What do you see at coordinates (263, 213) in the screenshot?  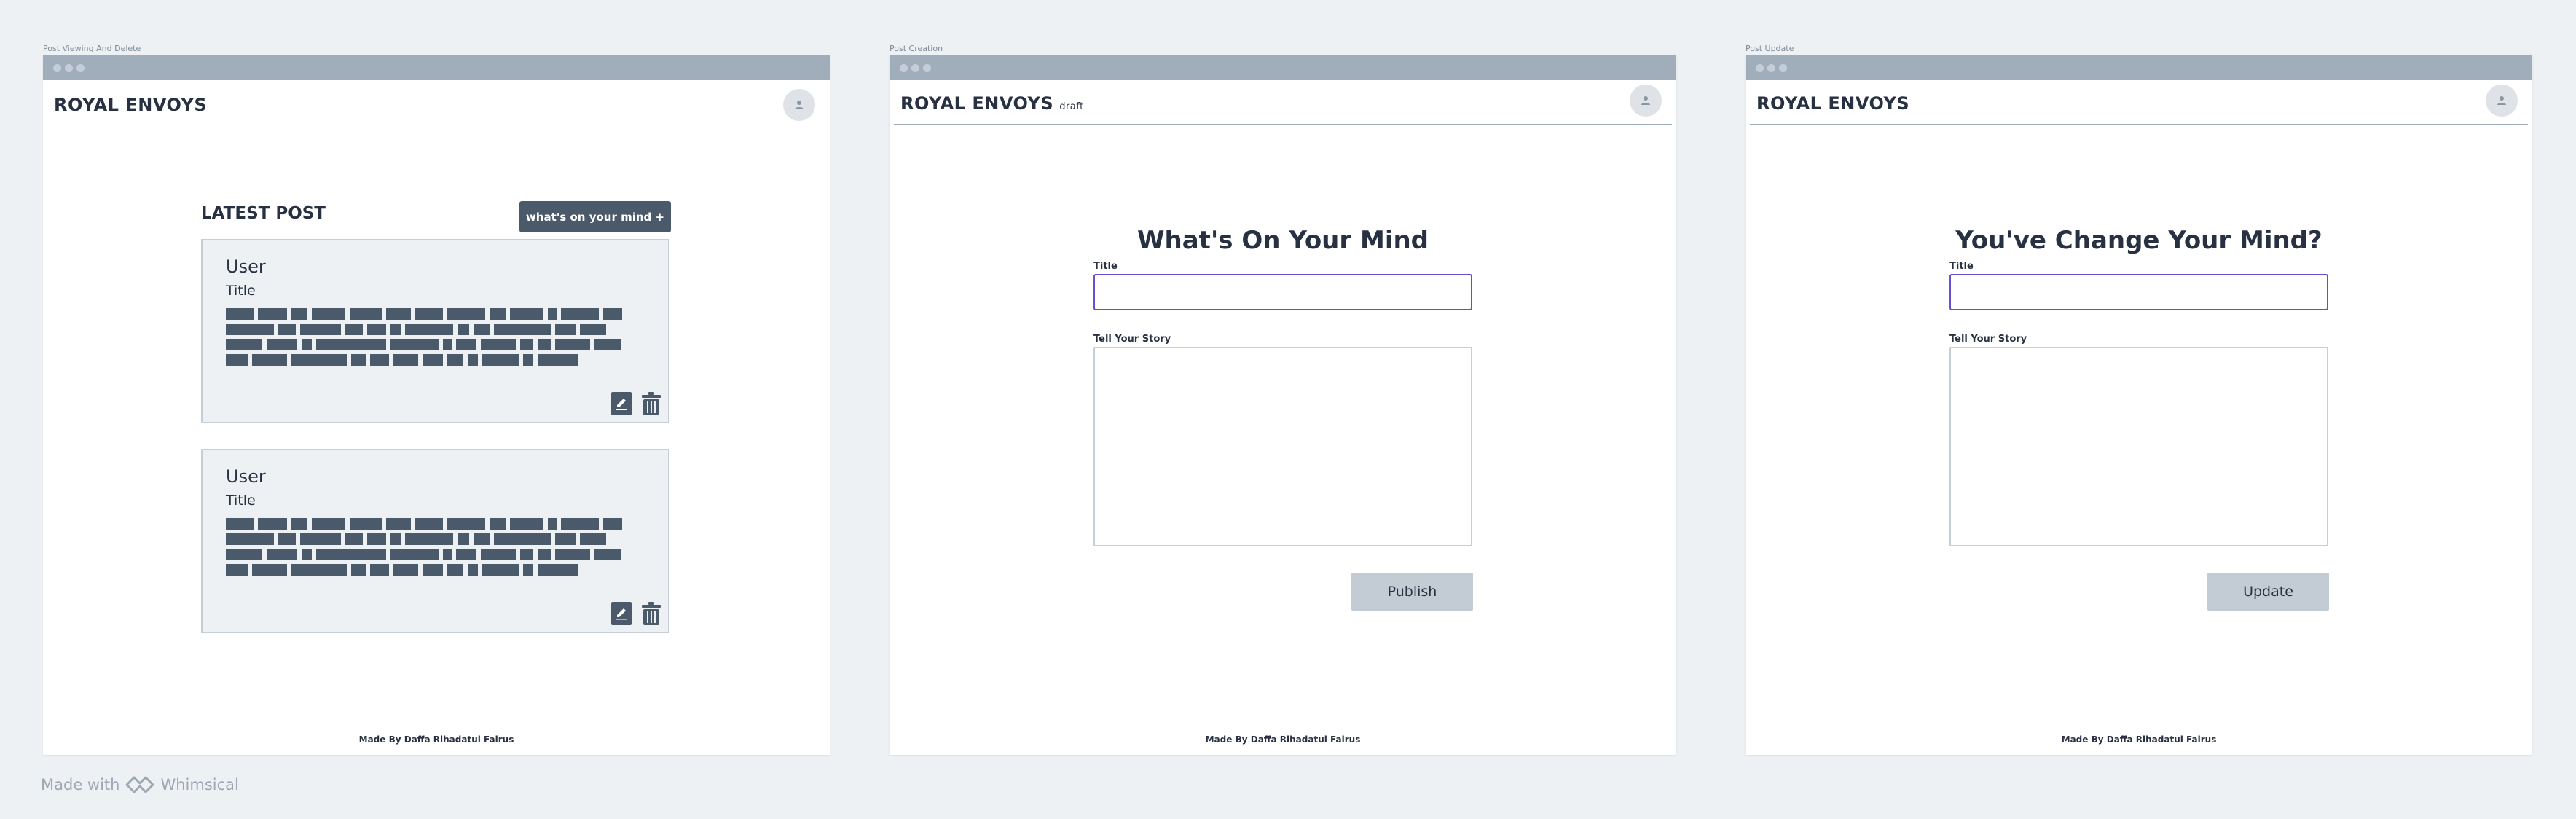 I see `section-title: LATEST POST` at bounding box center [263, 213].